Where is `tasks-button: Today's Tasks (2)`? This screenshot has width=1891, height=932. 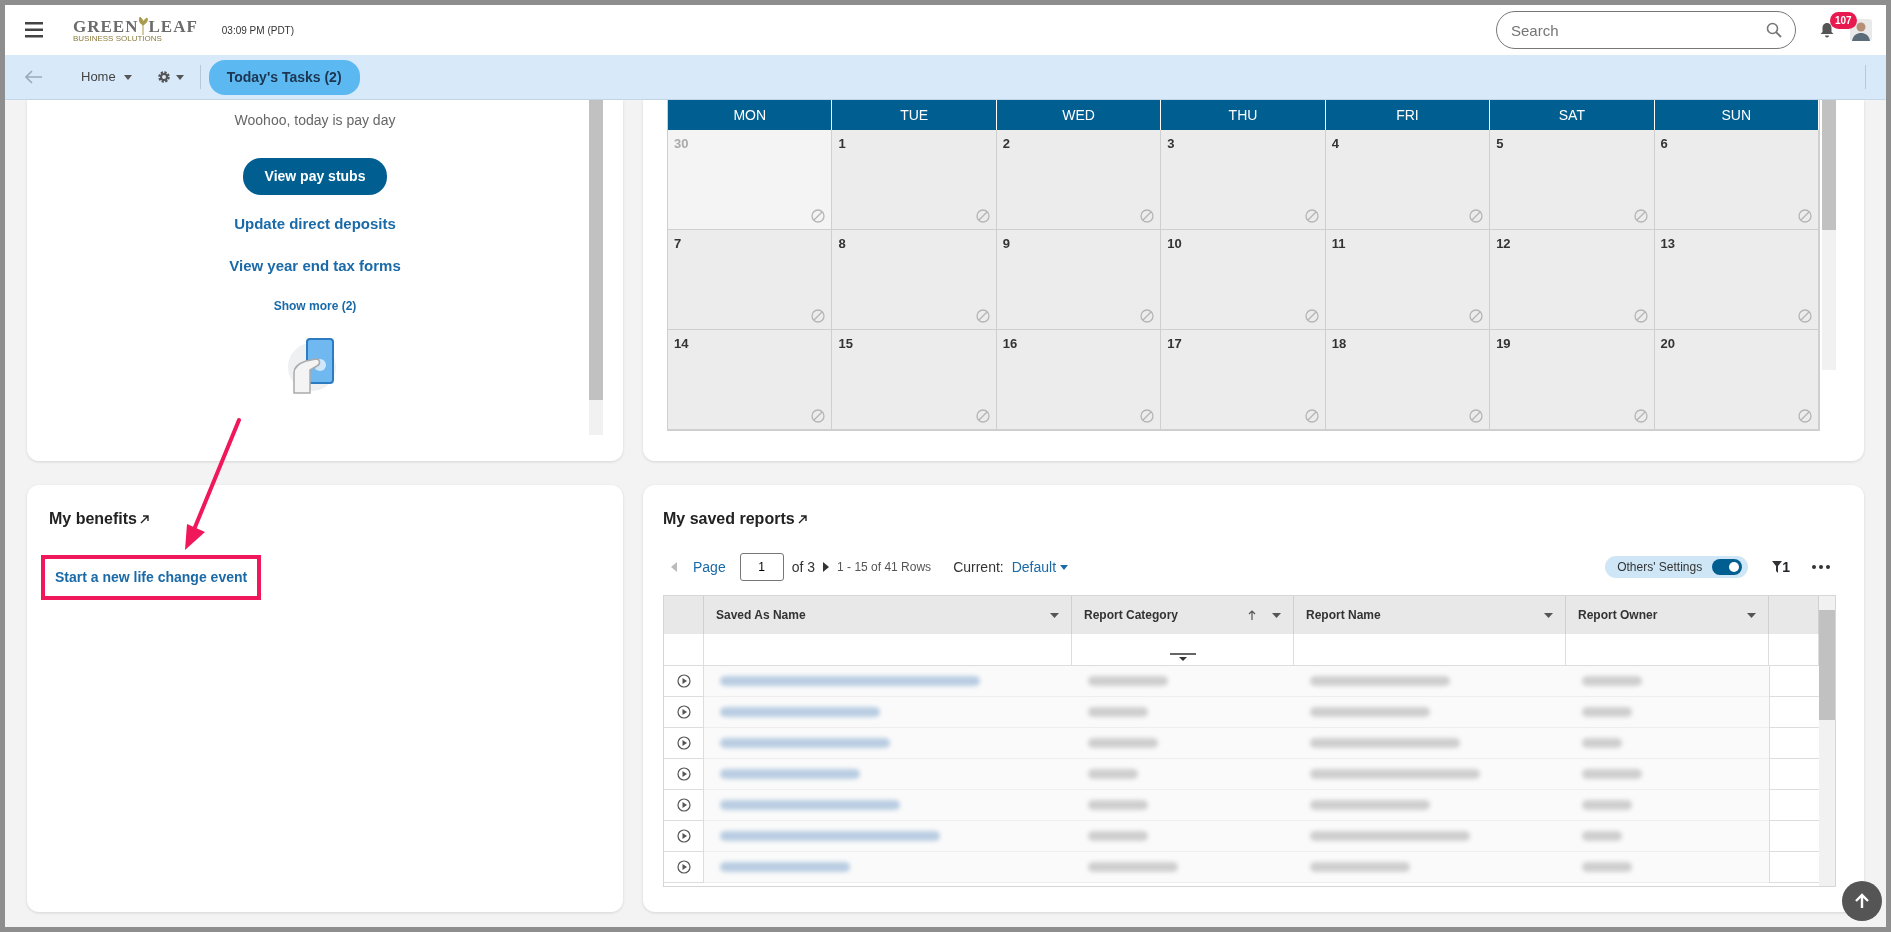
tasks-button: Today's Tasks (2) is located at coordinates (284, 77).